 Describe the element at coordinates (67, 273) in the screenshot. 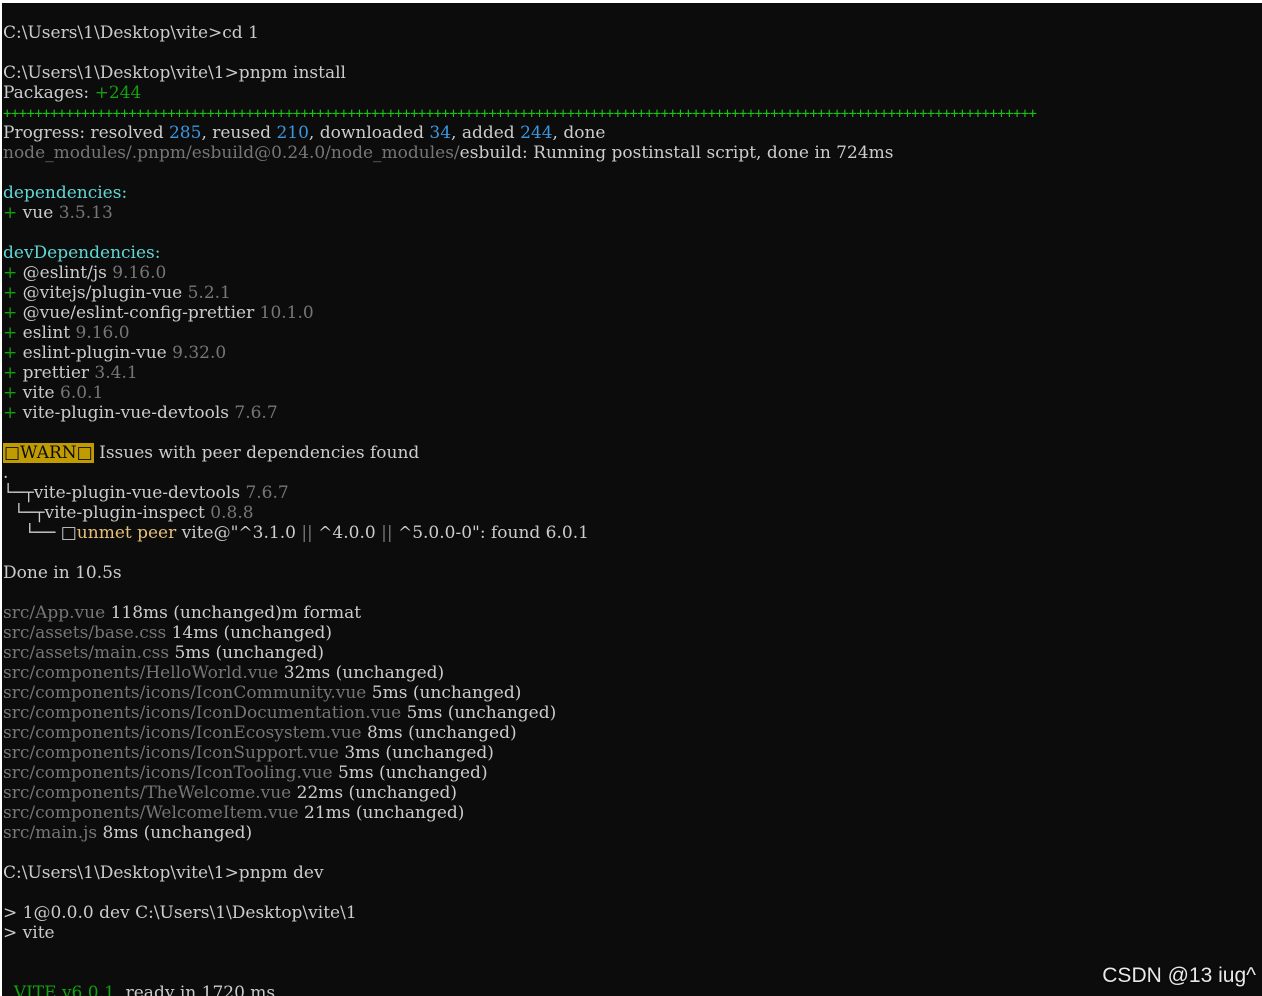

I see `terminal-text-segment: @eslint/js` at that location.